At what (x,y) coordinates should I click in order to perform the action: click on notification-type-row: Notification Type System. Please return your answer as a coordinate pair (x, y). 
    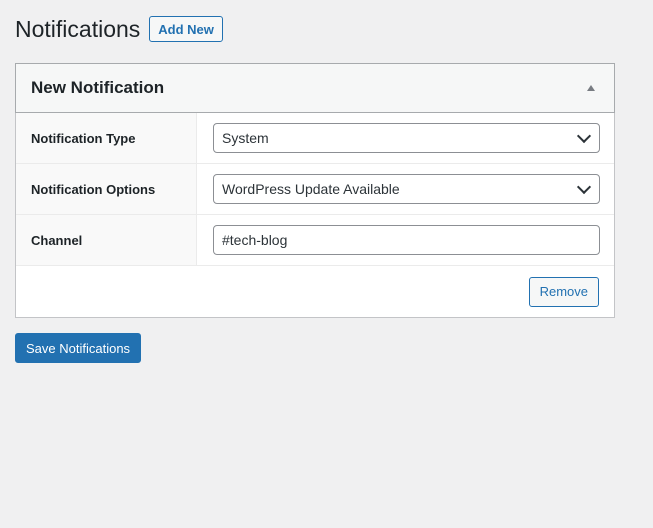
    Looking at the image, I should click on (315, 138).